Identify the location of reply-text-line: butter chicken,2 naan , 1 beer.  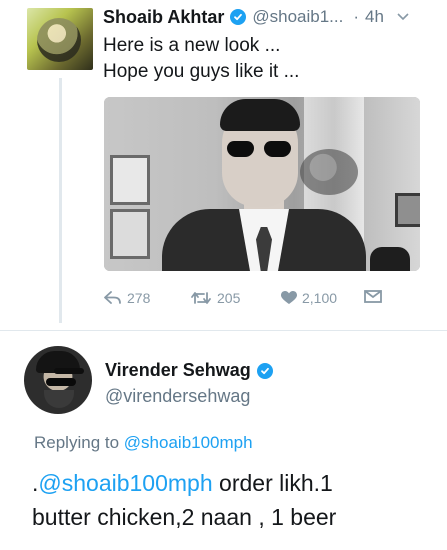
(184, 517).